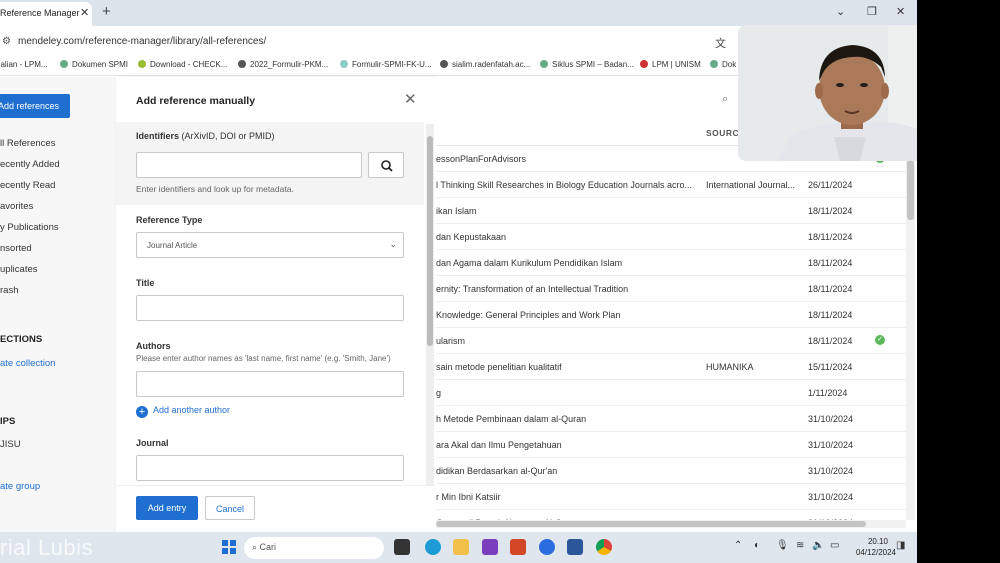 The width and height of the screenshot is (1000, 563). Describe the element at coordinates (230, 508) in the screenshot. I see `cancel-button: Cancel` at that location.